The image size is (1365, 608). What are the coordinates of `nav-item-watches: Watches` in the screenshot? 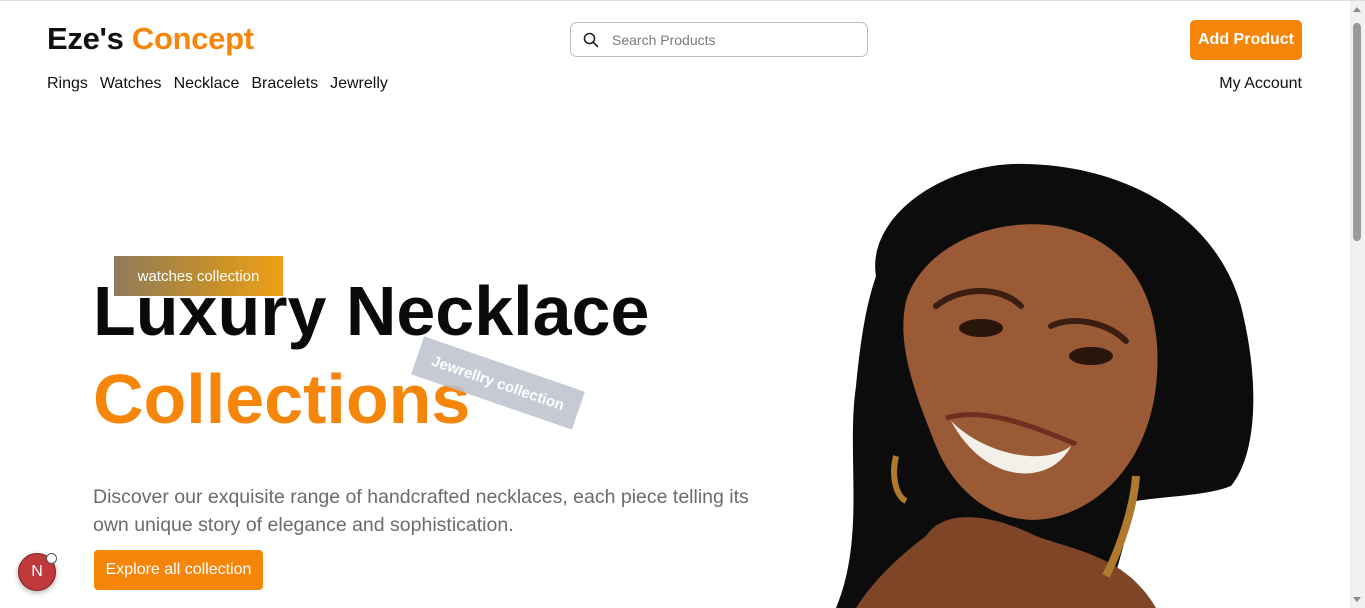 It's located at (131, 84).